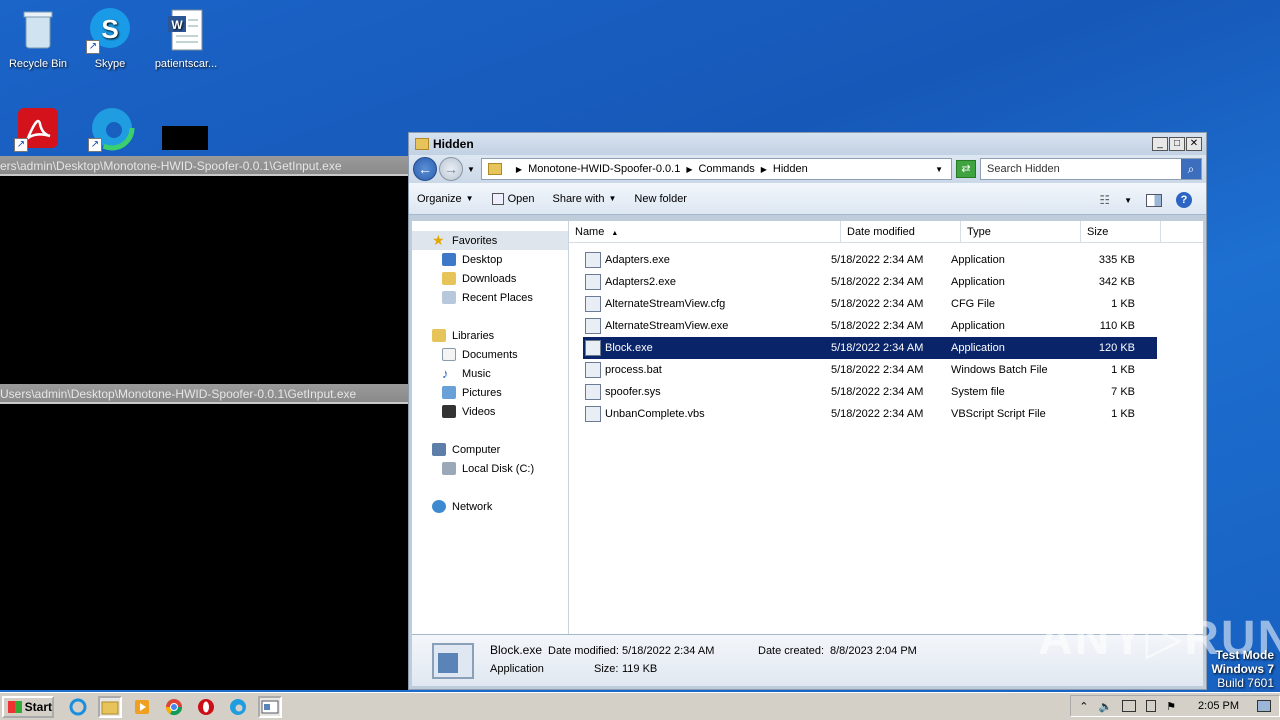 This screenshot has height=720, width=1280. I want to click on view-options-icon: ☷, so click(1104, 200).